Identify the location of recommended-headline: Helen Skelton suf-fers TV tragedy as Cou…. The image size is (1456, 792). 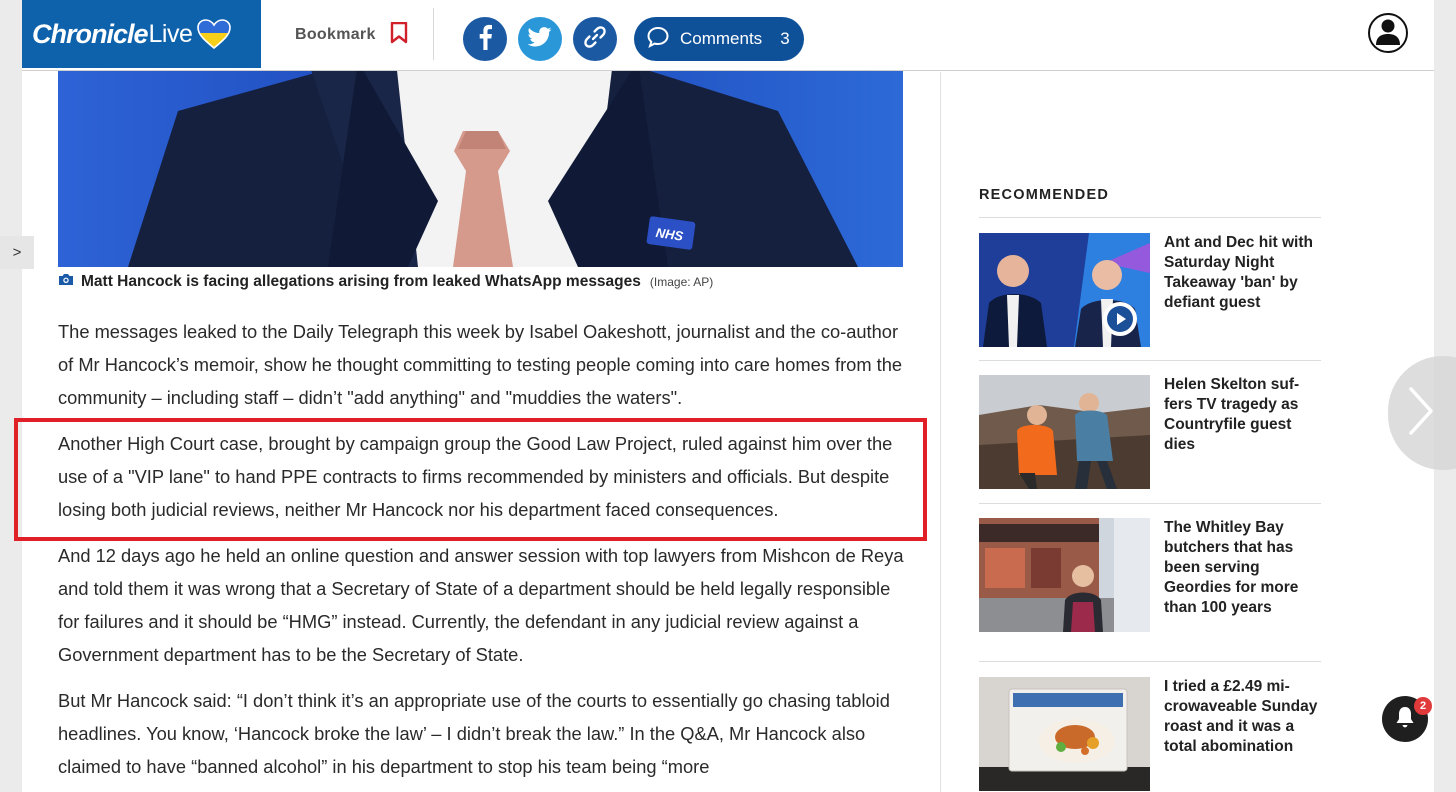
(1232, 414).